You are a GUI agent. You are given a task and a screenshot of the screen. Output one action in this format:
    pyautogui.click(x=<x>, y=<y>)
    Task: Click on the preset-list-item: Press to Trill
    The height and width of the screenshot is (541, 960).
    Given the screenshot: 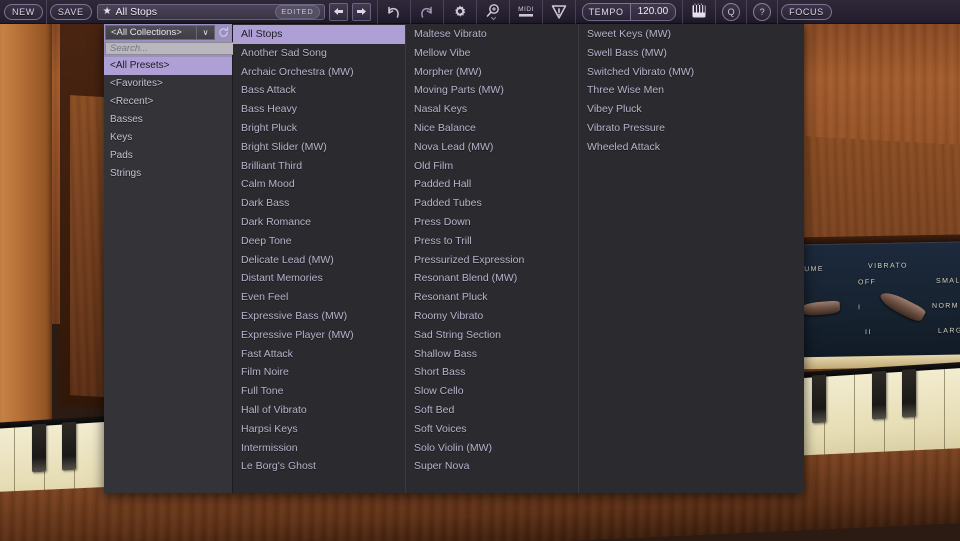 What is the action you would take?
    pyautogui.click(x=492, y=241)
    